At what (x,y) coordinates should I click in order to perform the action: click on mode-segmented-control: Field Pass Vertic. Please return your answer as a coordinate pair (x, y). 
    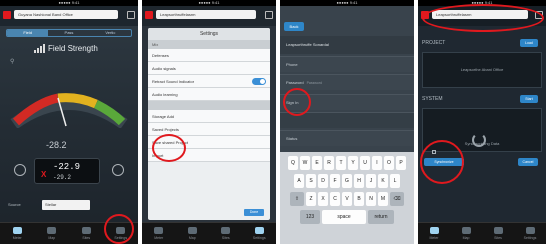
    Looking at the image, I should click on (69, 33).